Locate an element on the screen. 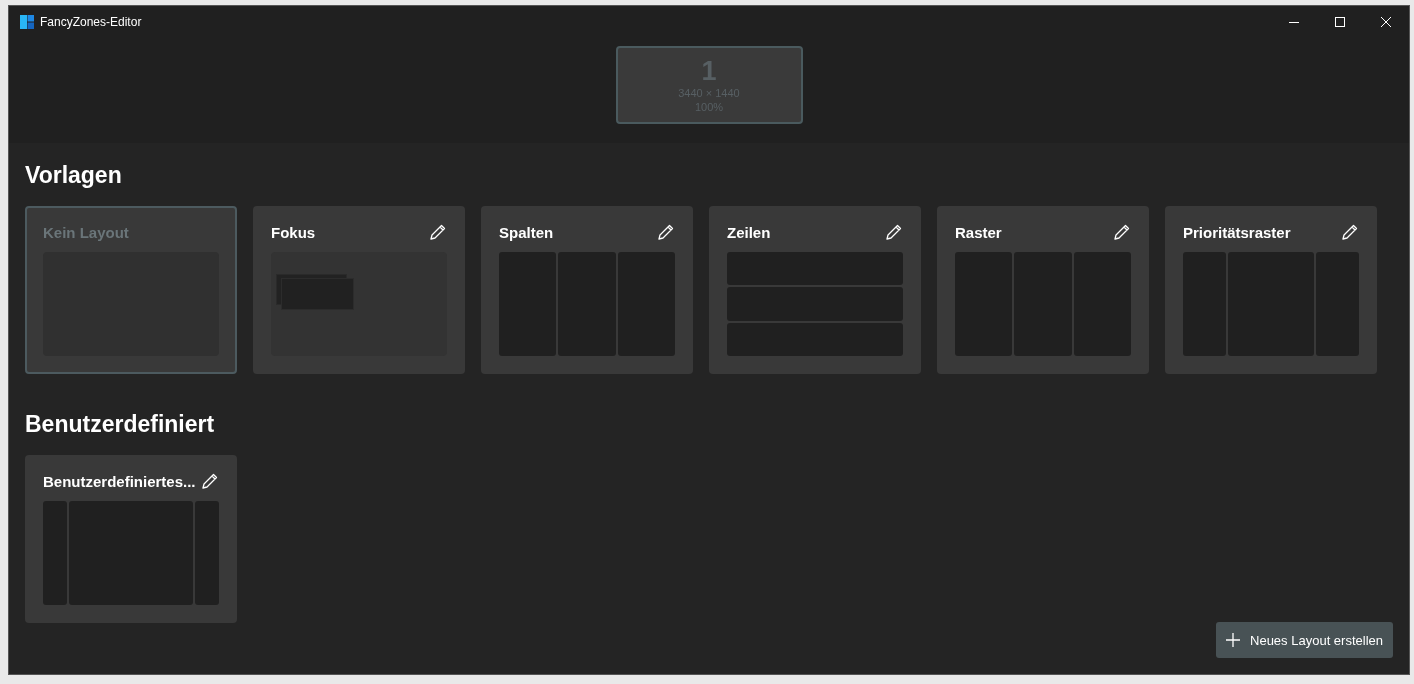 This screenshot has width=1414, height=684. layout-card: Fokus is located at coordinates (359, 290).